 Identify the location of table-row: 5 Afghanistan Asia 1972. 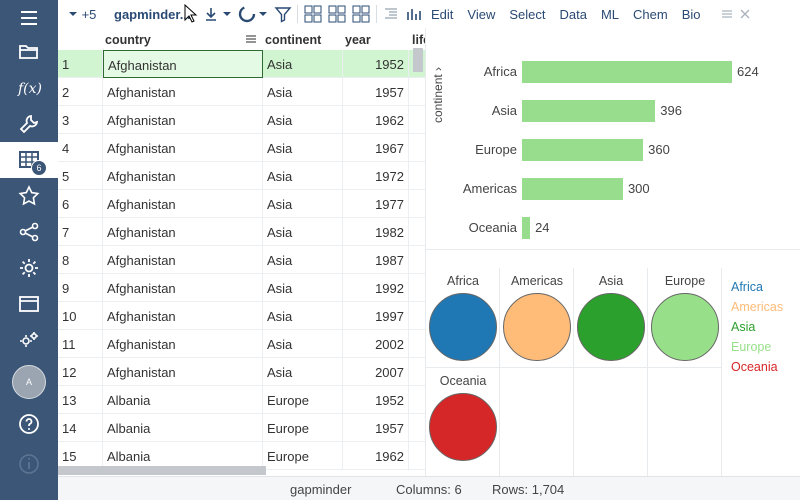
(241, 176).